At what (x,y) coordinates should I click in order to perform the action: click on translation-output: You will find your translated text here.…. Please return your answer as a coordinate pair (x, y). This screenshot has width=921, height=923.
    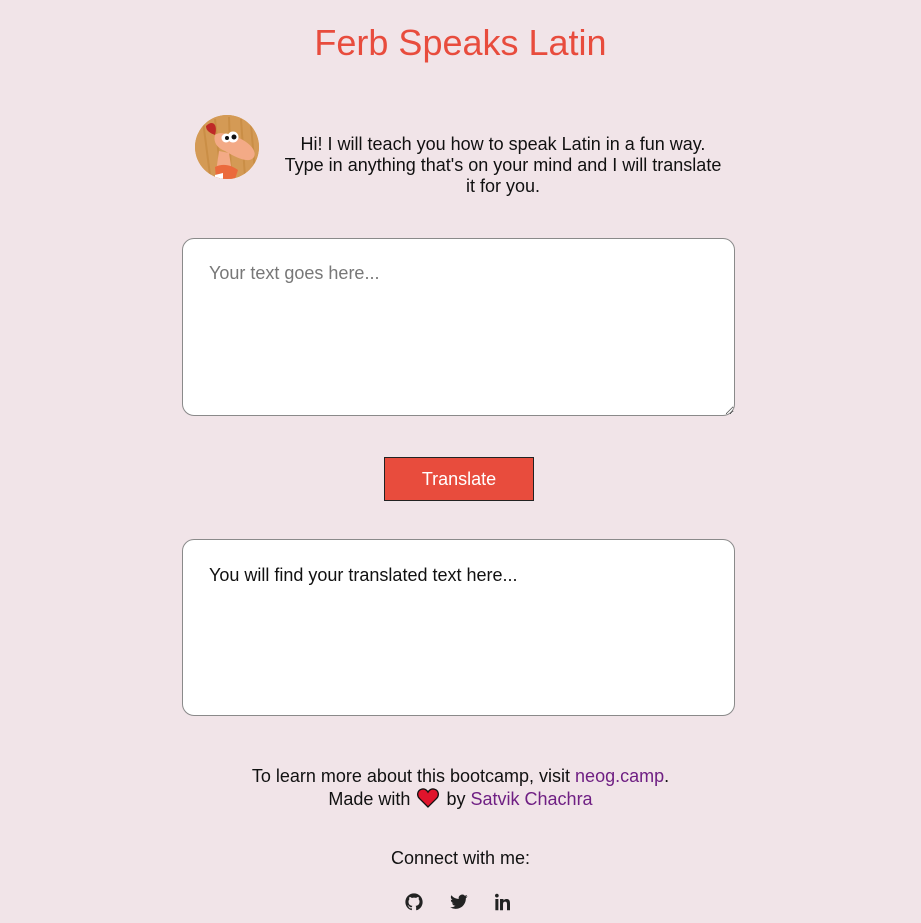
    Looking at the image, I should click on (458, 627).